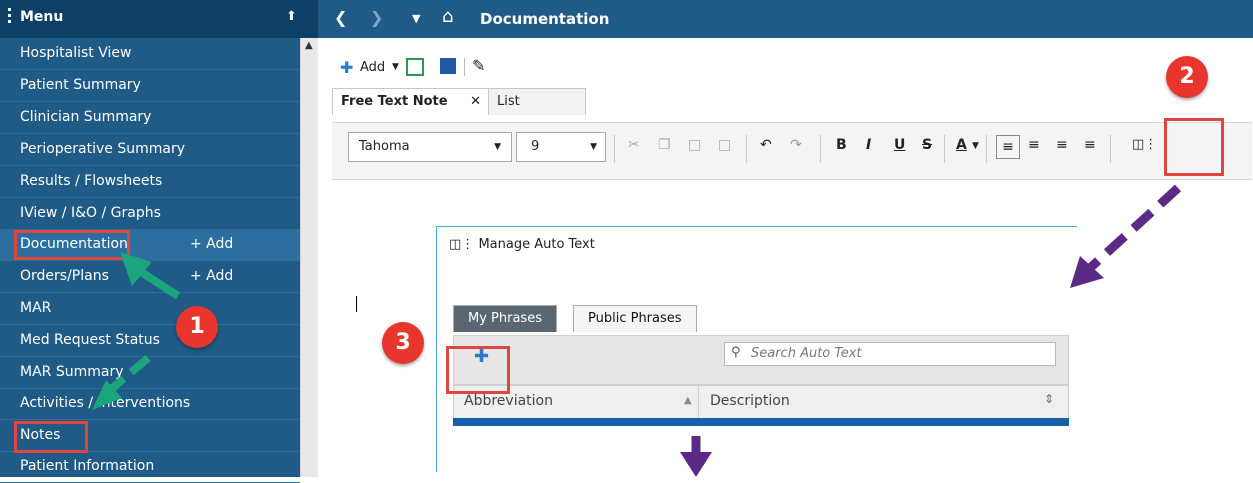 Image resolution: width=1253 pixels, height=483 pixels. What do you see at coordinates (736, 352) in the screenshot?
I see `search-icon: ⚲` at bounding box center [736, 352].